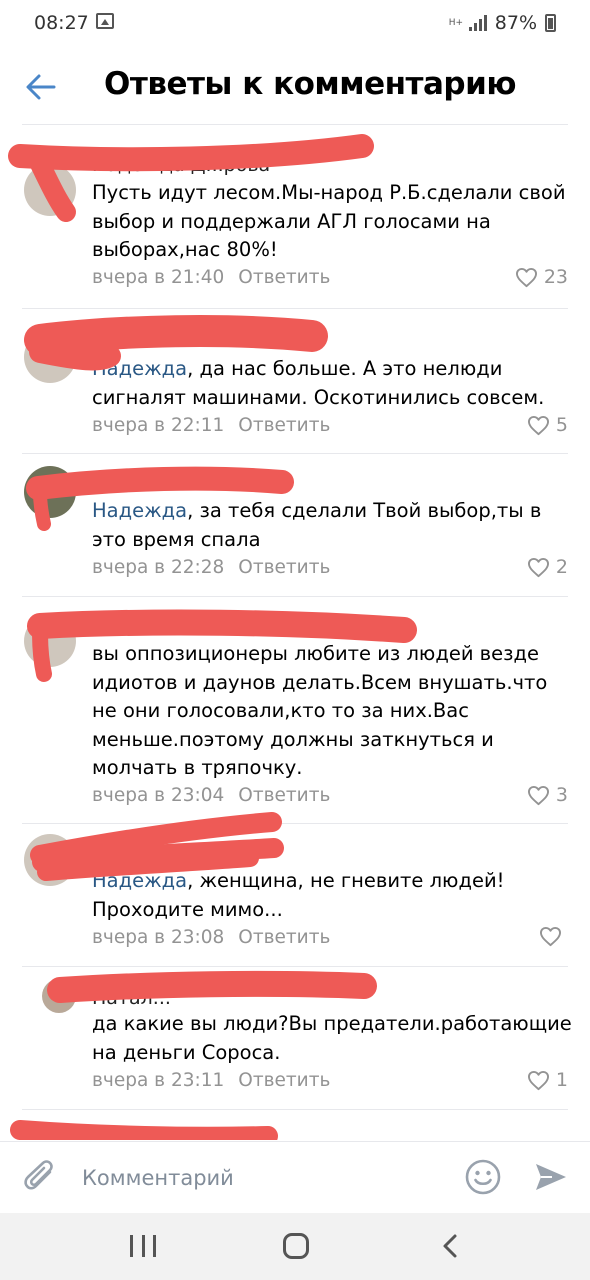  Describe the element at coordinates (551, 1177) in the screenshot. I see `send-icon` at that location.